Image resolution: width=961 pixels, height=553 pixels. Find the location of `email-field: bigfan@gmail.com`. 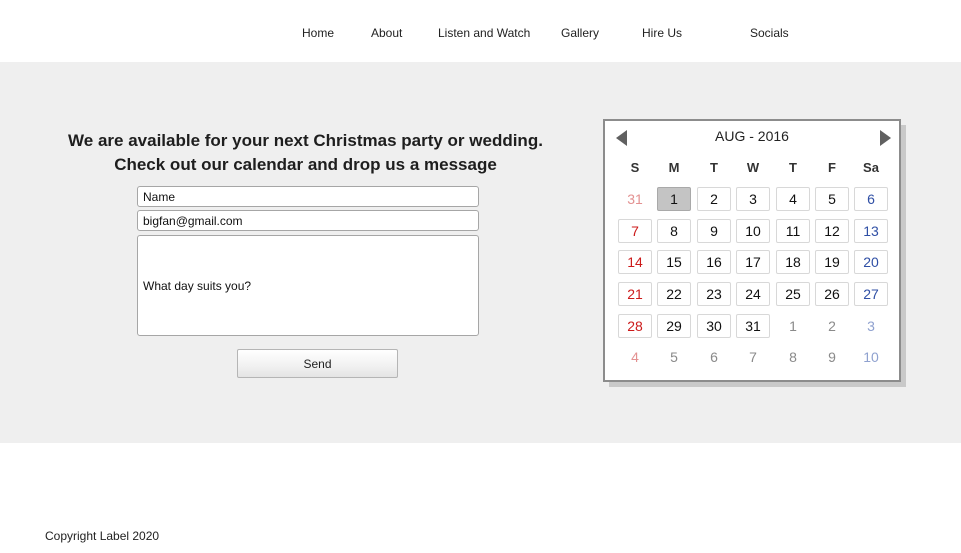

email-field: bigfan@gmail.com is located at coordinates (308, 220).